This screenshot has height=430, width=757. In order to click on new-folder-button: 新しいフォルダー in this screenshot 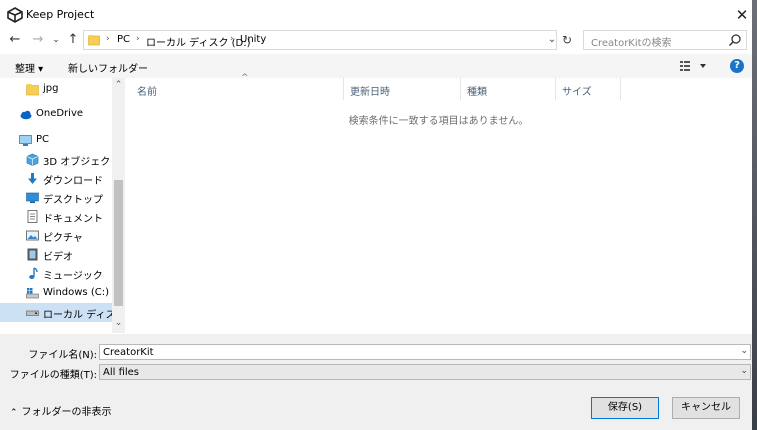, I will do `click(108, 67)`.